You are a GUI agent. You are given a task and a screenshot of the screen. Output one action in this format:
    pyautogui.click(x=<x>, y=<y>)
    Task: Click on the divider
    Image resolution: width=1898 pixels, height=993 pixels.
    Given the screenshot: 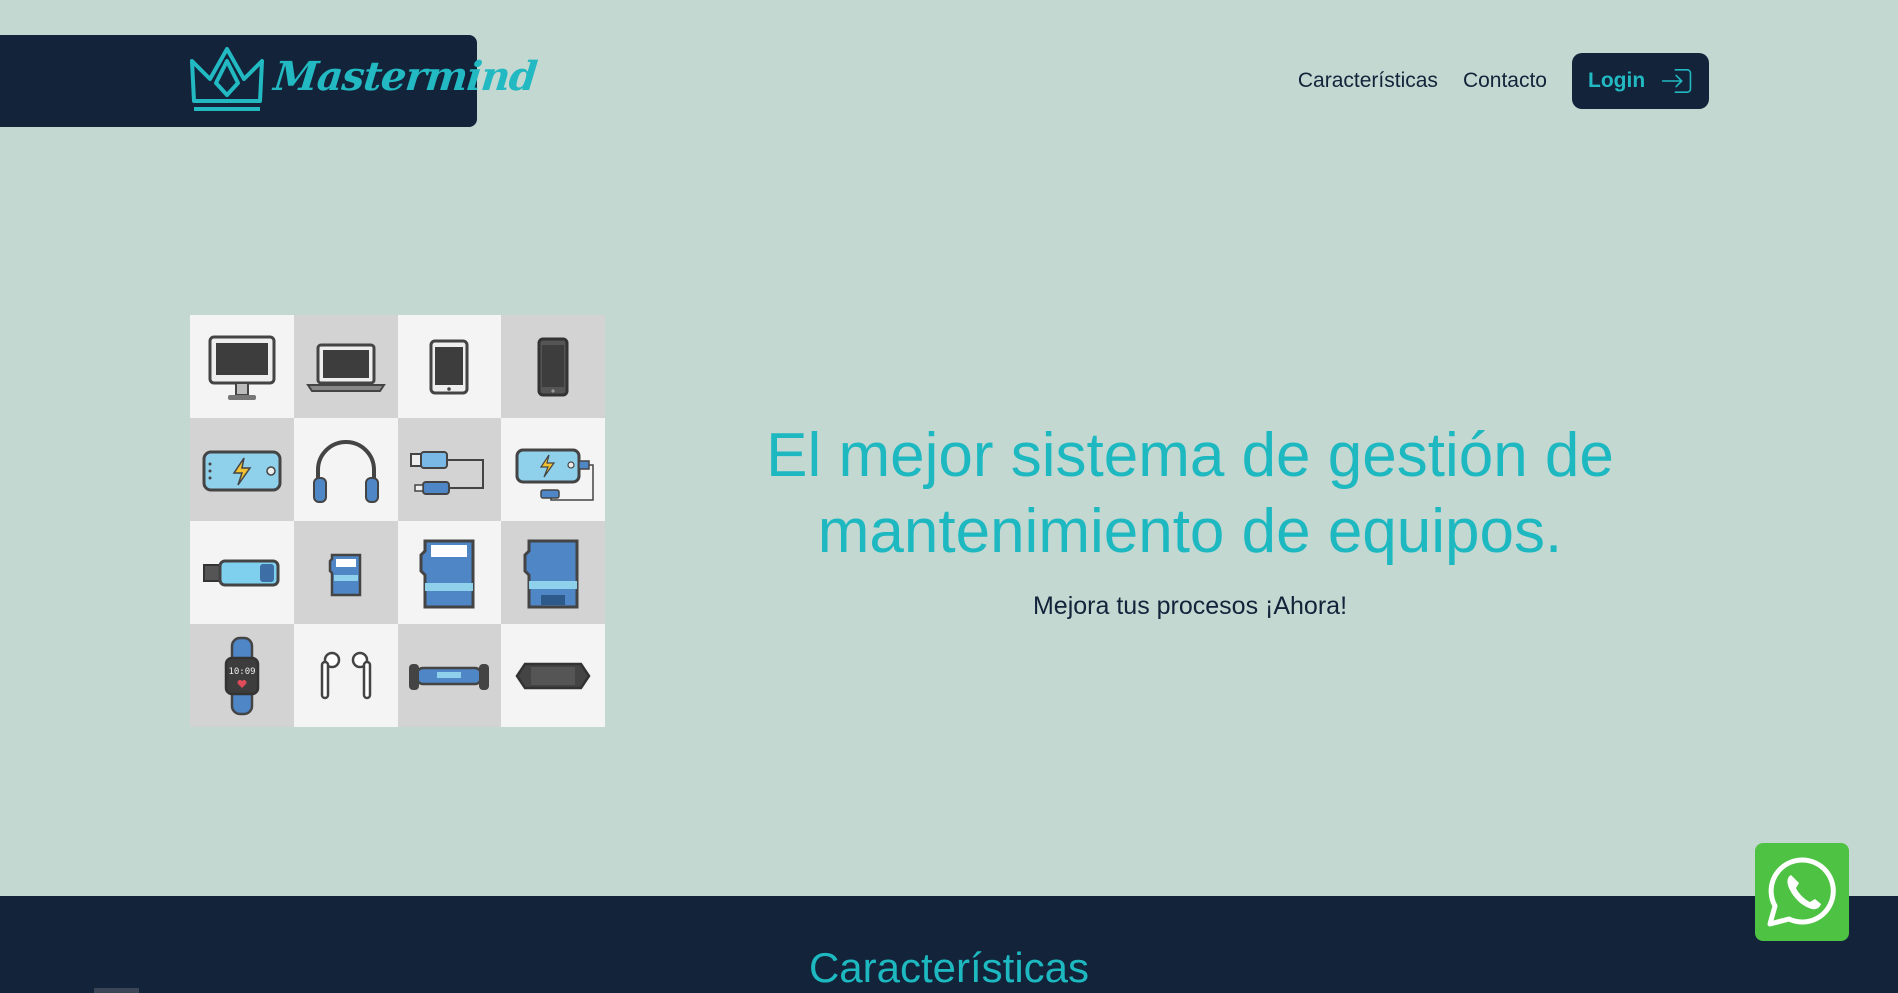 What is the action you would take?
    pyautogui.click(x=116, y=990)
    